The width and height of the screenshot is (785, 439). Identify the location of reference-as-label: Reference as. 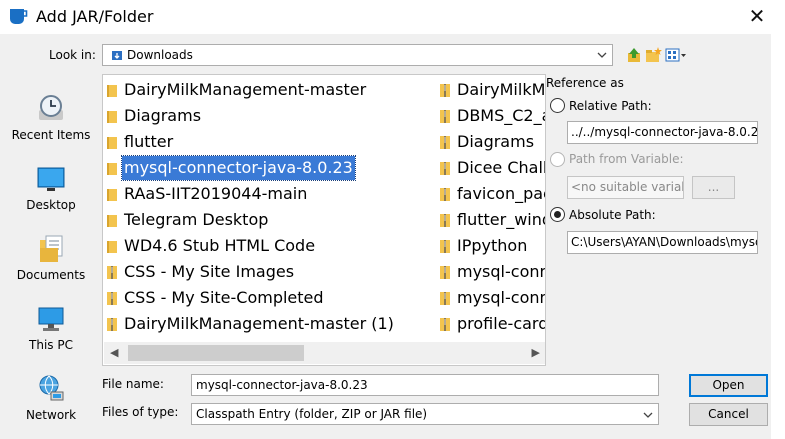
(585, 83).